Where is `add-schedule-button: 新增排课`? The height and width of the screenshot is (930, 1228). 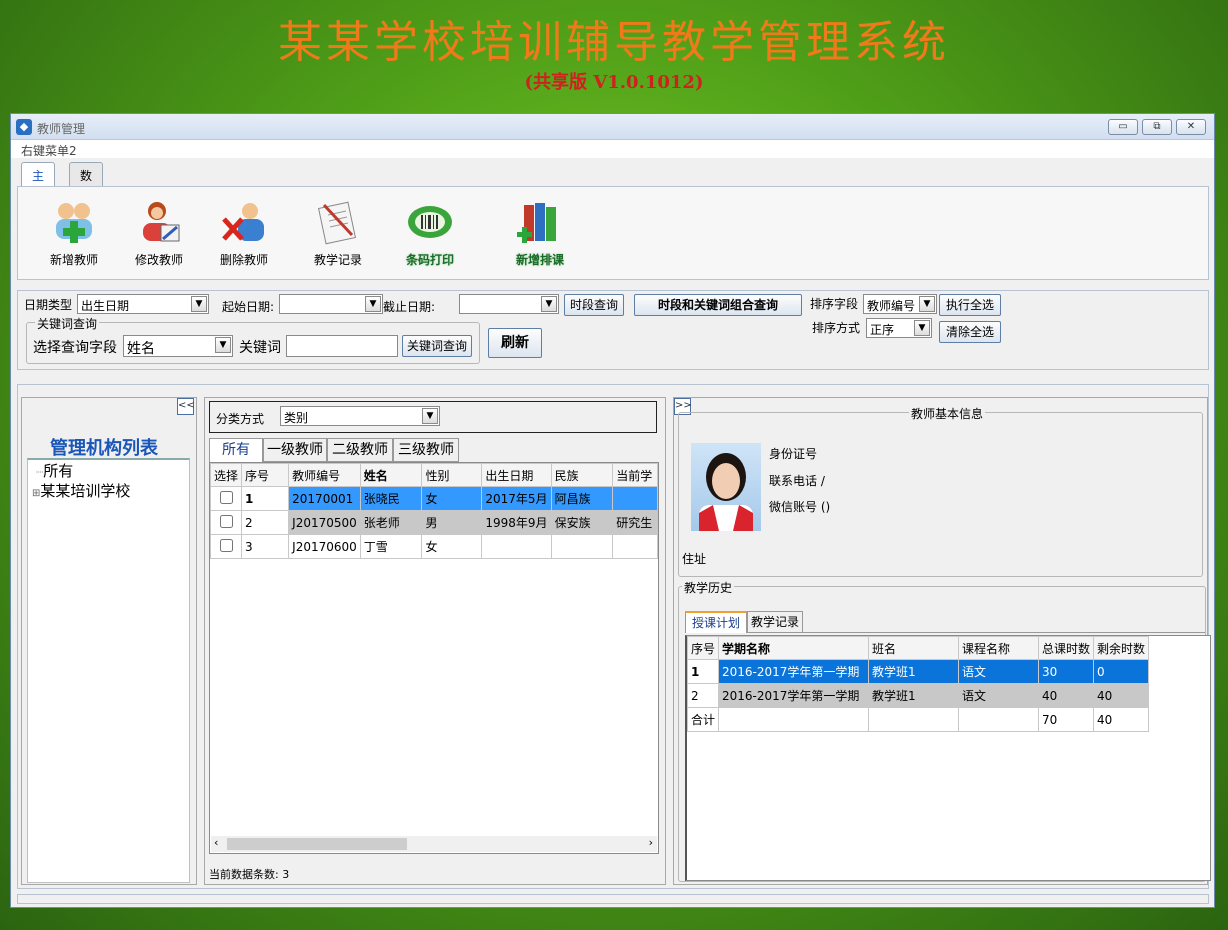
add-schedule-button: 新增排课 is located at coordinates (540, 235).